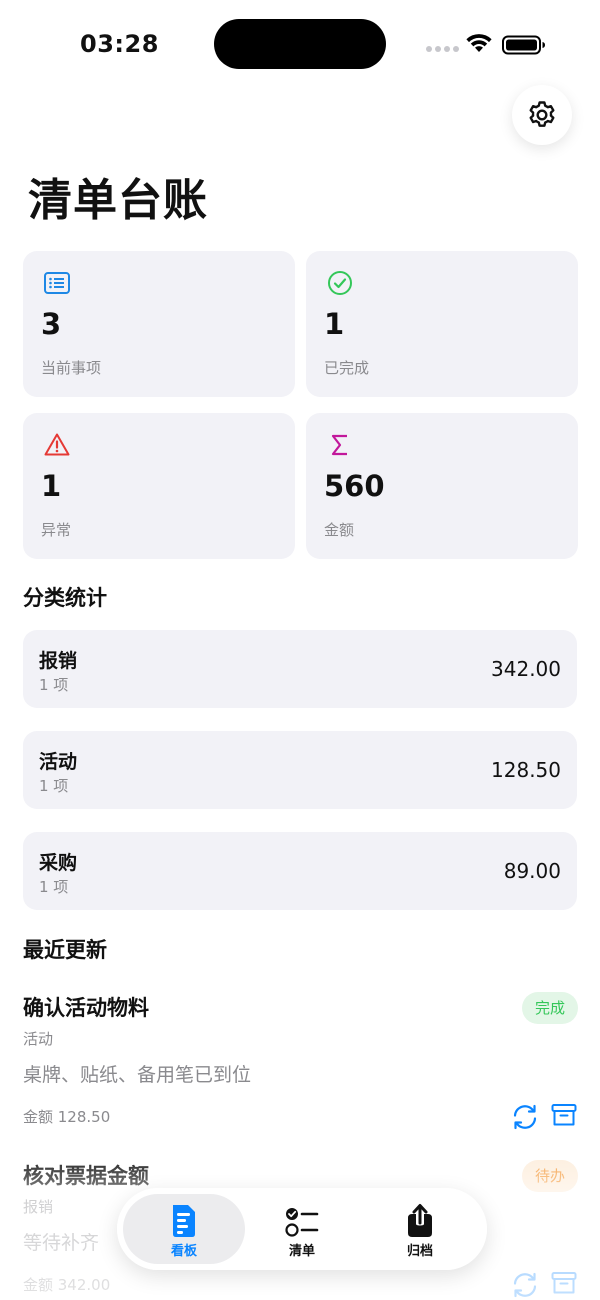 The height and width of the screenshot is (1300, 600). I want to click on dynamic-island, so click(300, 44).